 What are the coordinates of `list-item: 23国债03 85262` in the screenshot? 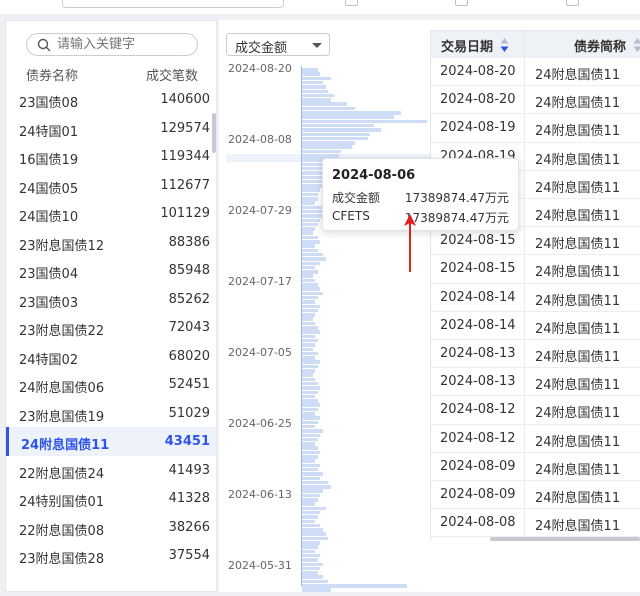 It's located at (111, 299).